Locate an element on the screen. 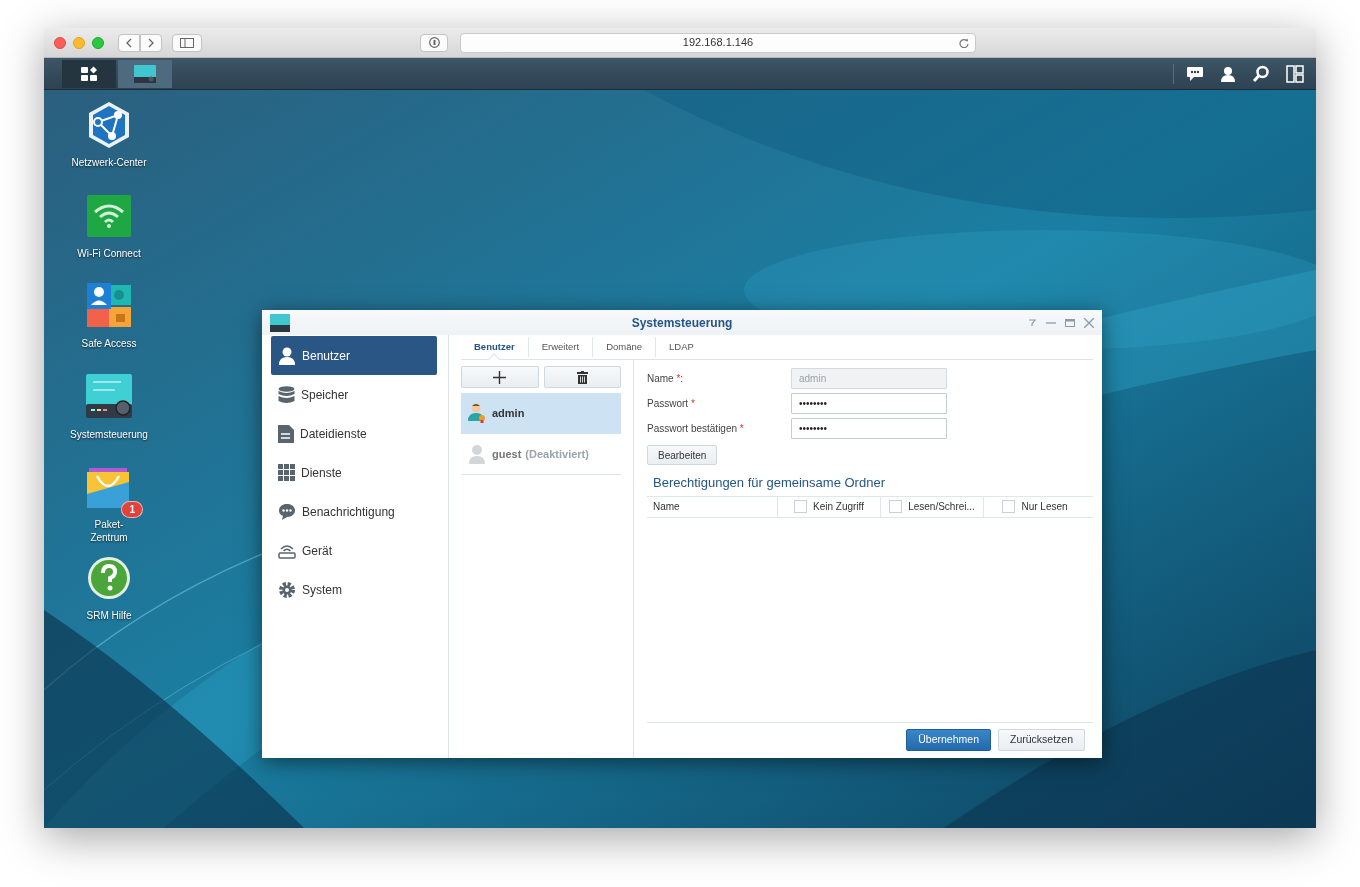 The height and width of the screenshot is (887, 1360). taskbar-app-button is located at coordinates (145, 73).